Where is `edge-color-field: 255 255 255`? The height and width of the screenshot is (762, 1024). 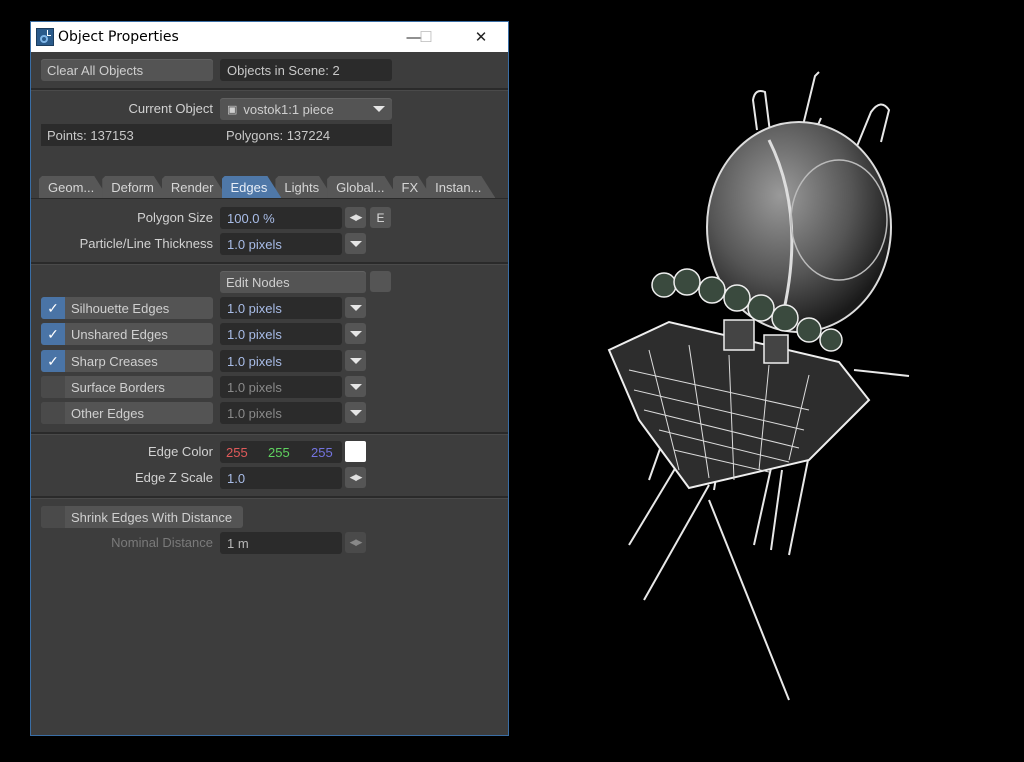 edge-color-field: 255 255 255 is located at coordinates (281, 452).